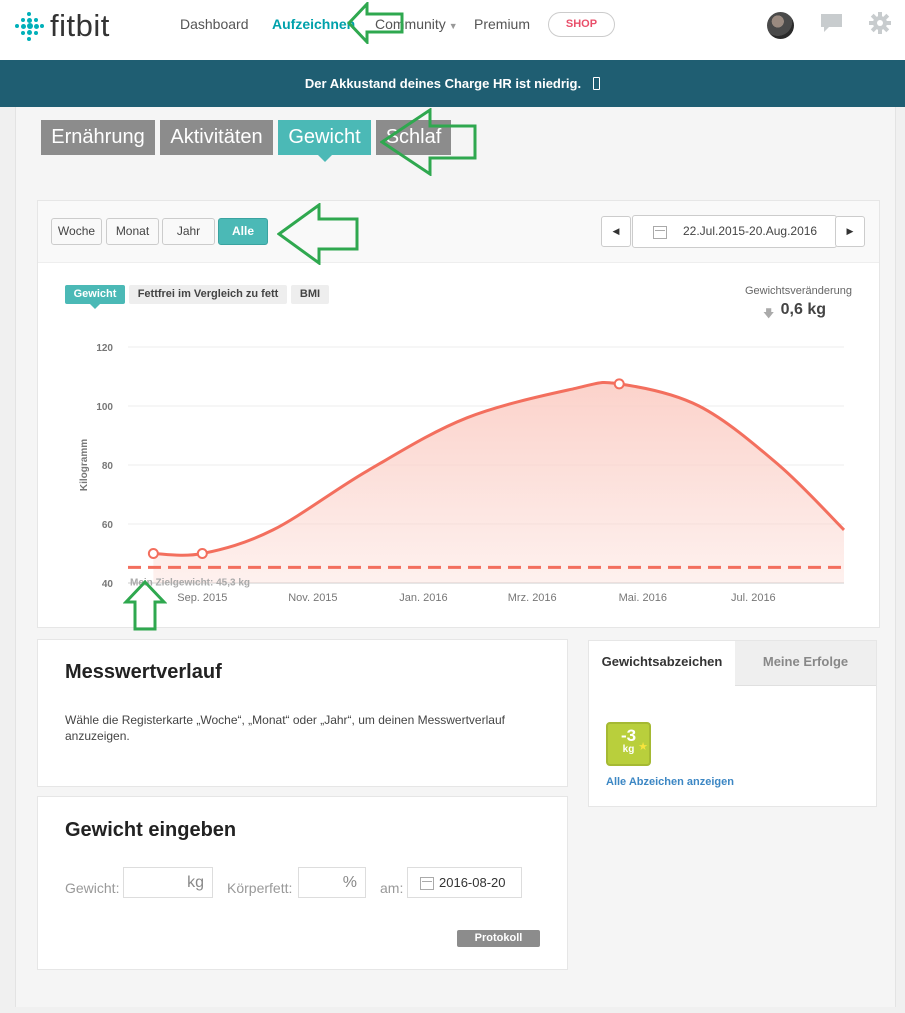 Image resolution: width=905 pixels, height=1013 pixels. Describe the element at coordinates (29, 26) in the screenshot. I see `fitbit-logo-icon` at that location.